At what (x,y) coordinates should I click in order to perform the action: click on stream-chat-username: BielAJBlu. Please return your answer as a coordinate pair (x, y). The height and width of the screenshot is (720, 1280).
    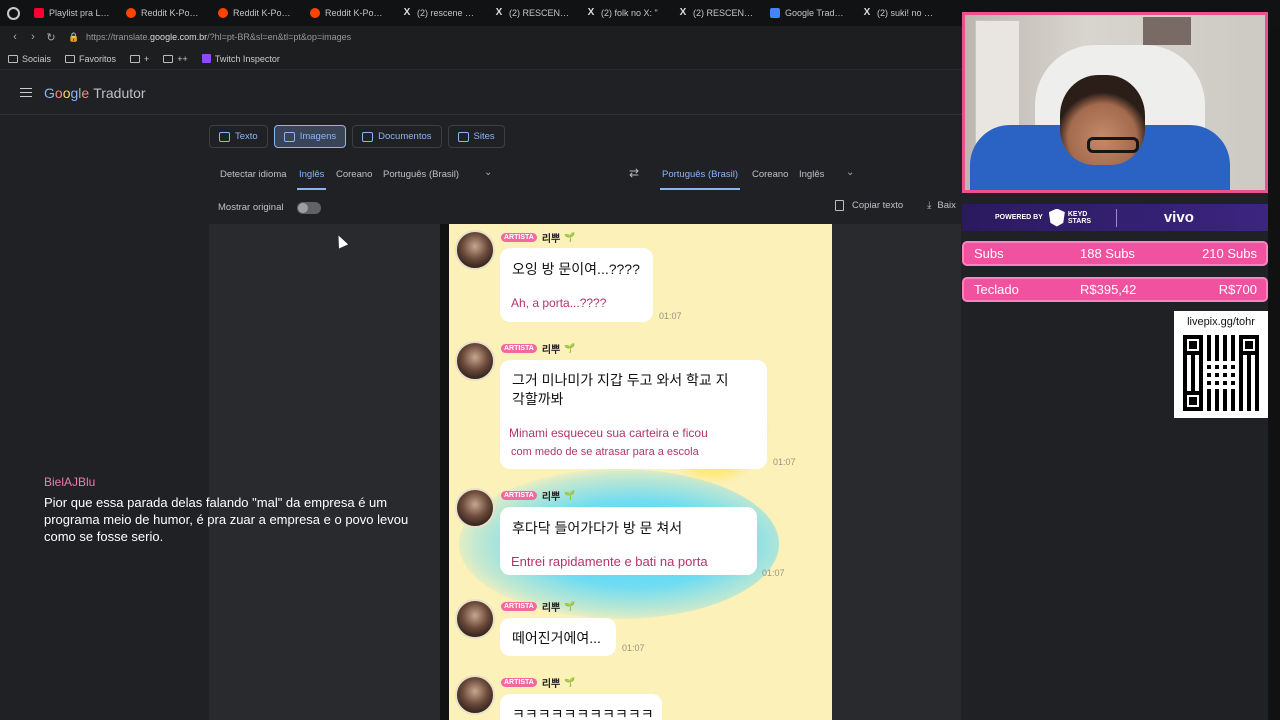
    Looking at the image, I should click on (70, 482).